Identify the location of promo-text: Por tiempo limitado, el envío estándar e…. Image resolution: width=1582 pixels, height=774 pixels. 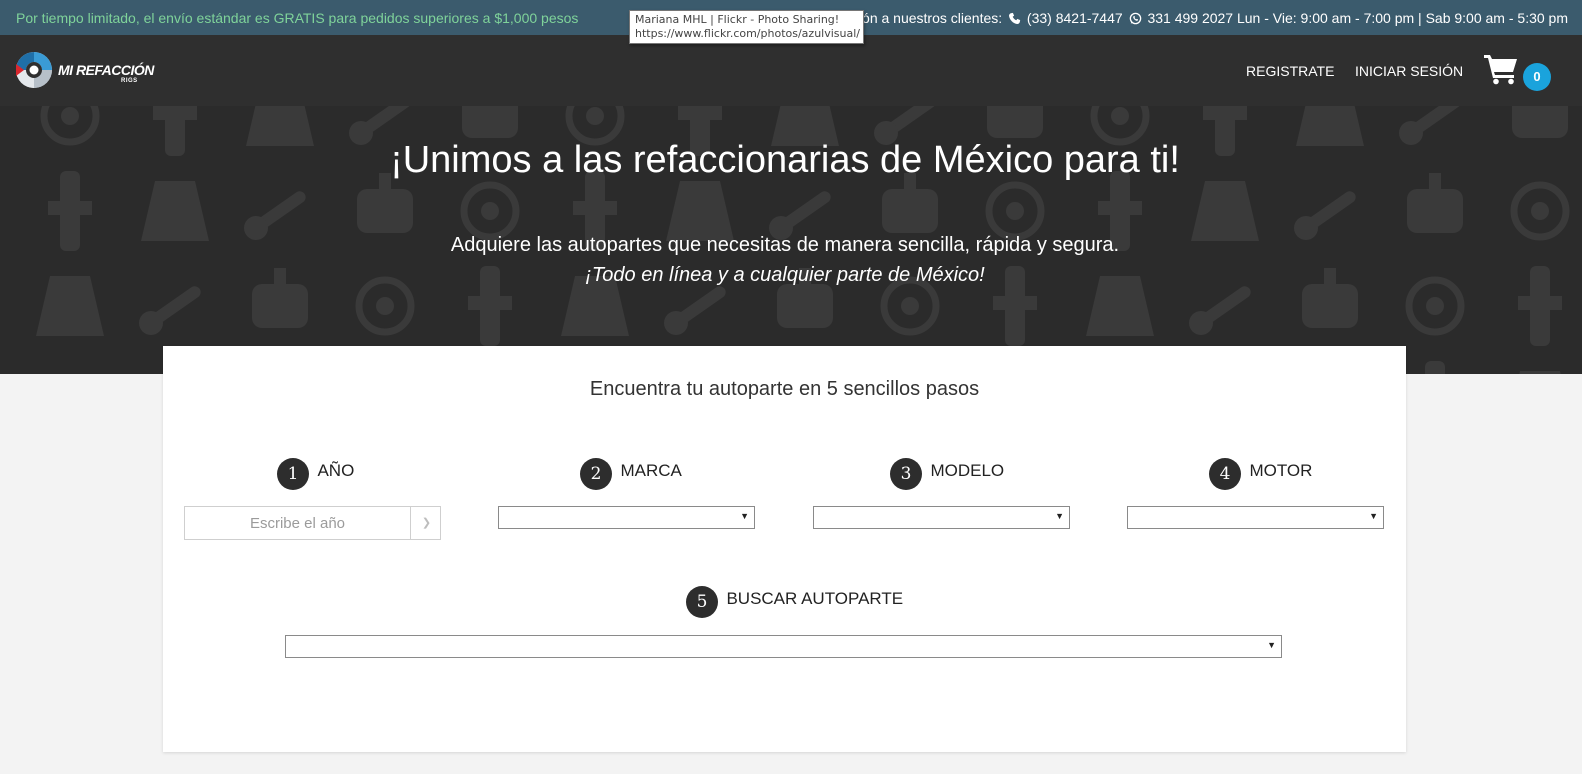
(297, 18).